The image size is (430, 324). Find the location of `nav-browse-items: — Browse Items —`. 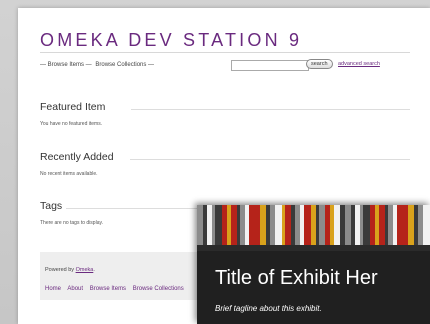

nav-browse-items: — Browse Items — is located at coordinates (66, 65).